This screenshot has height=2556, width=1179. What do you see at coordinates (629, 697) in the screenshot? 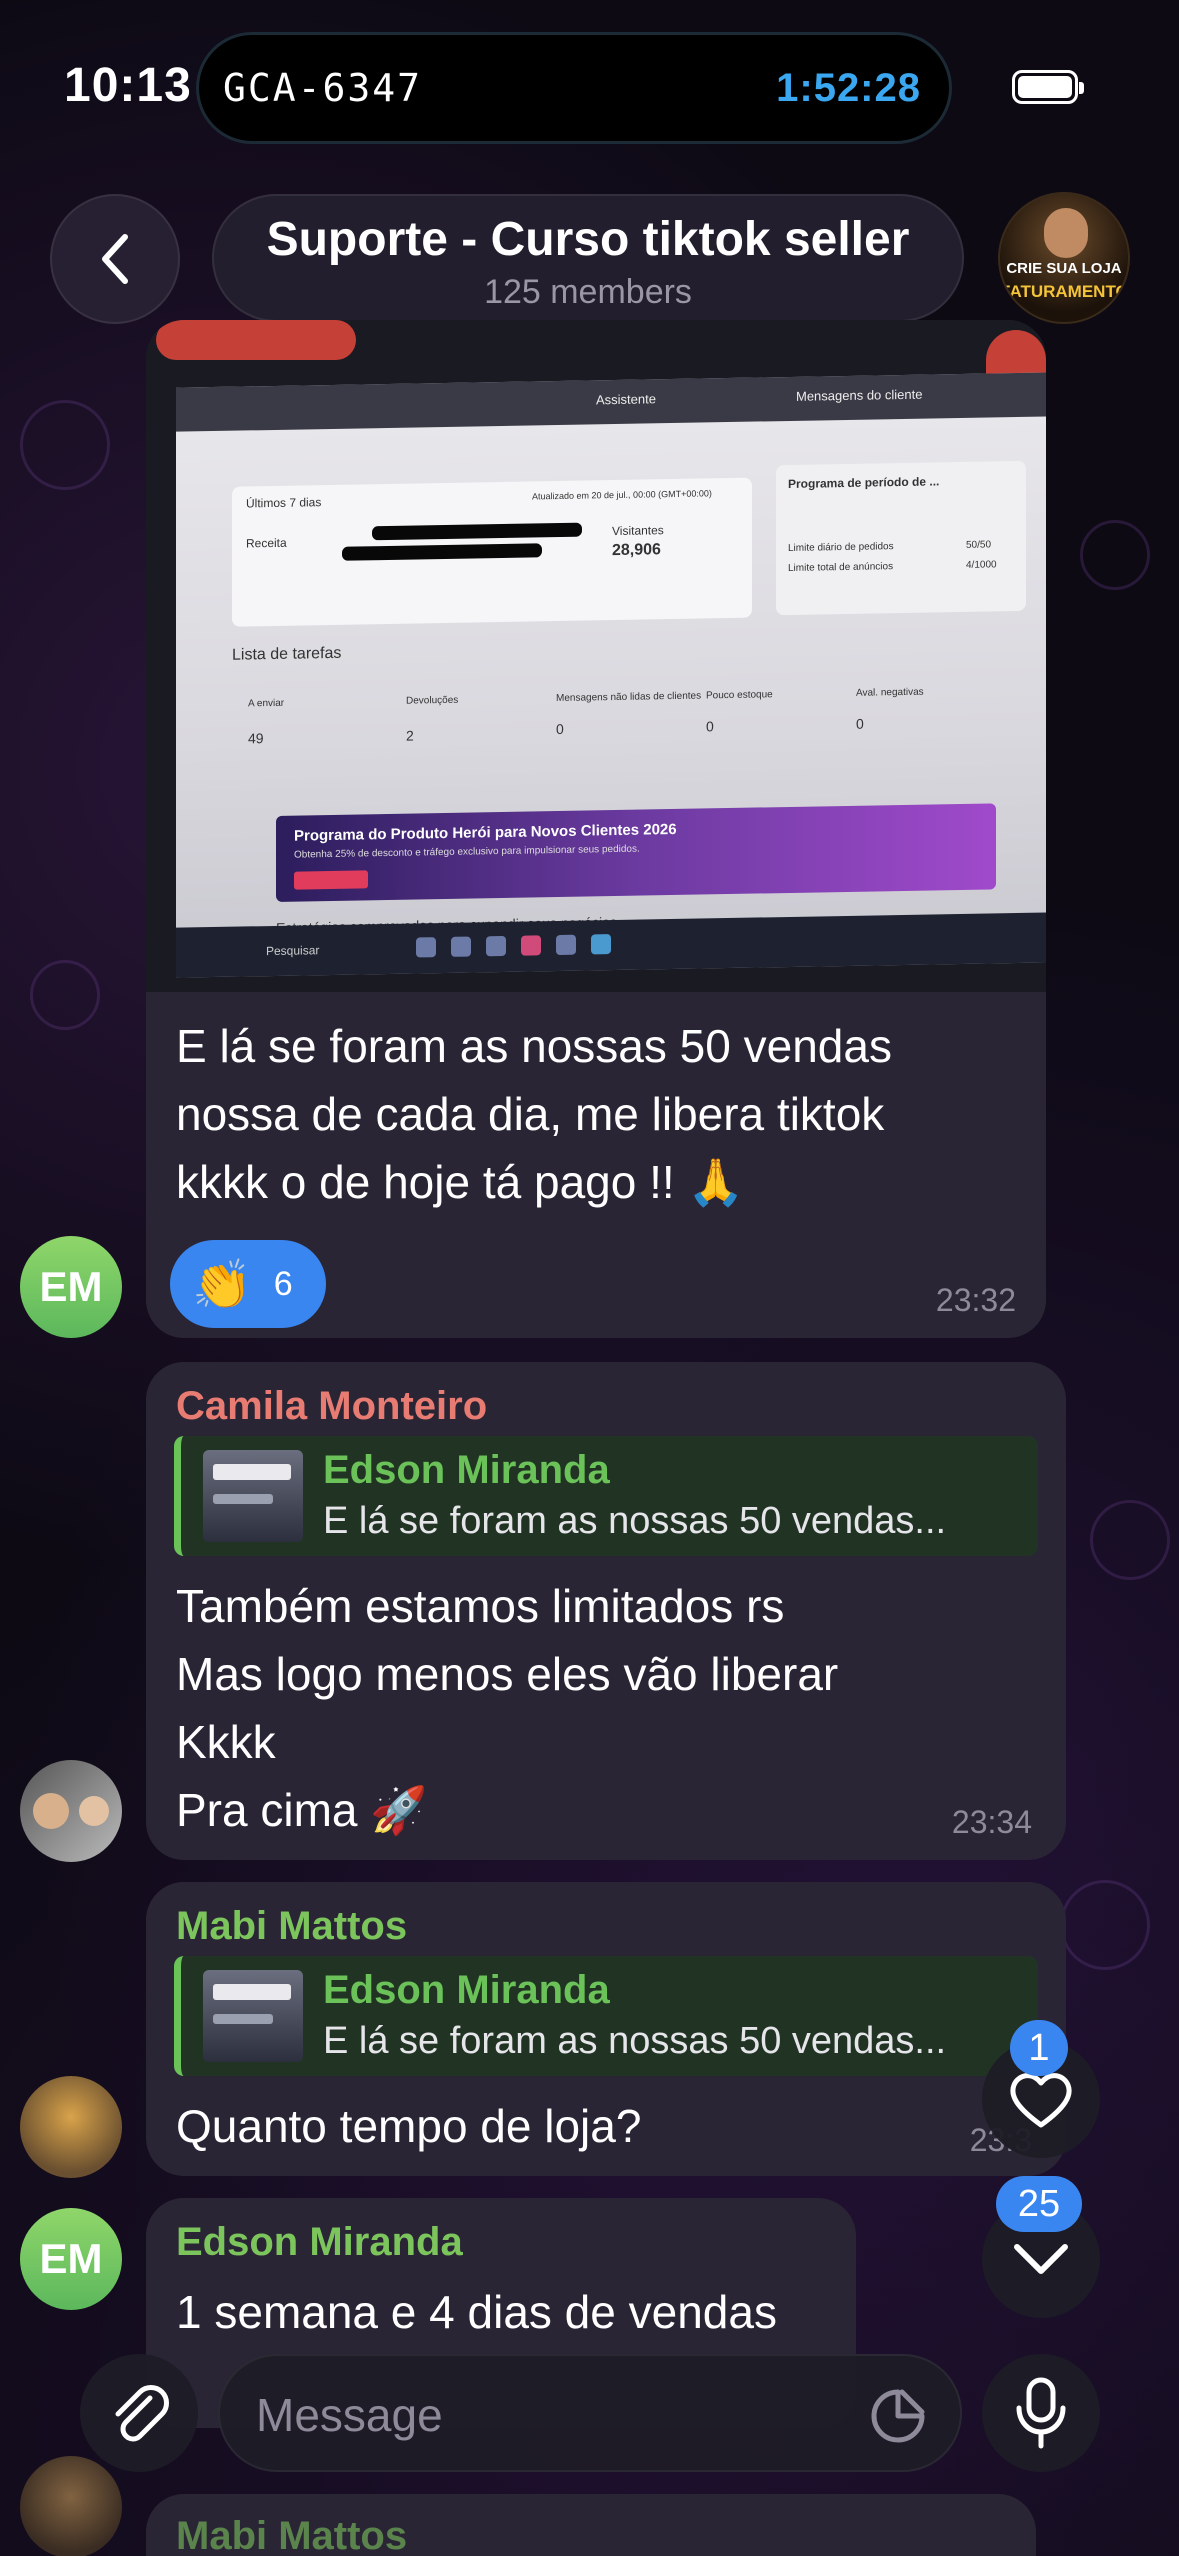
I see `photo-text: Mensagens não lidas de clientes` at bounding box center [629, 697].